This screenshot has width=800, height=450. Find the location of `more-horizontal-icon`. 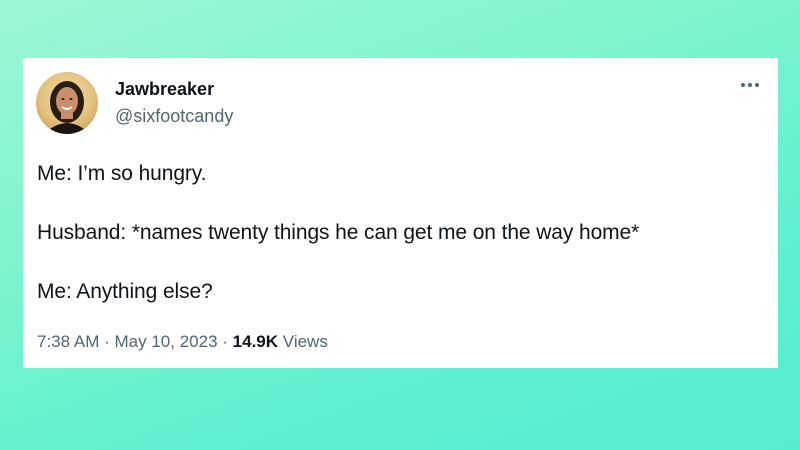

more-horizontal-icon is located at coordinates (750, 85).